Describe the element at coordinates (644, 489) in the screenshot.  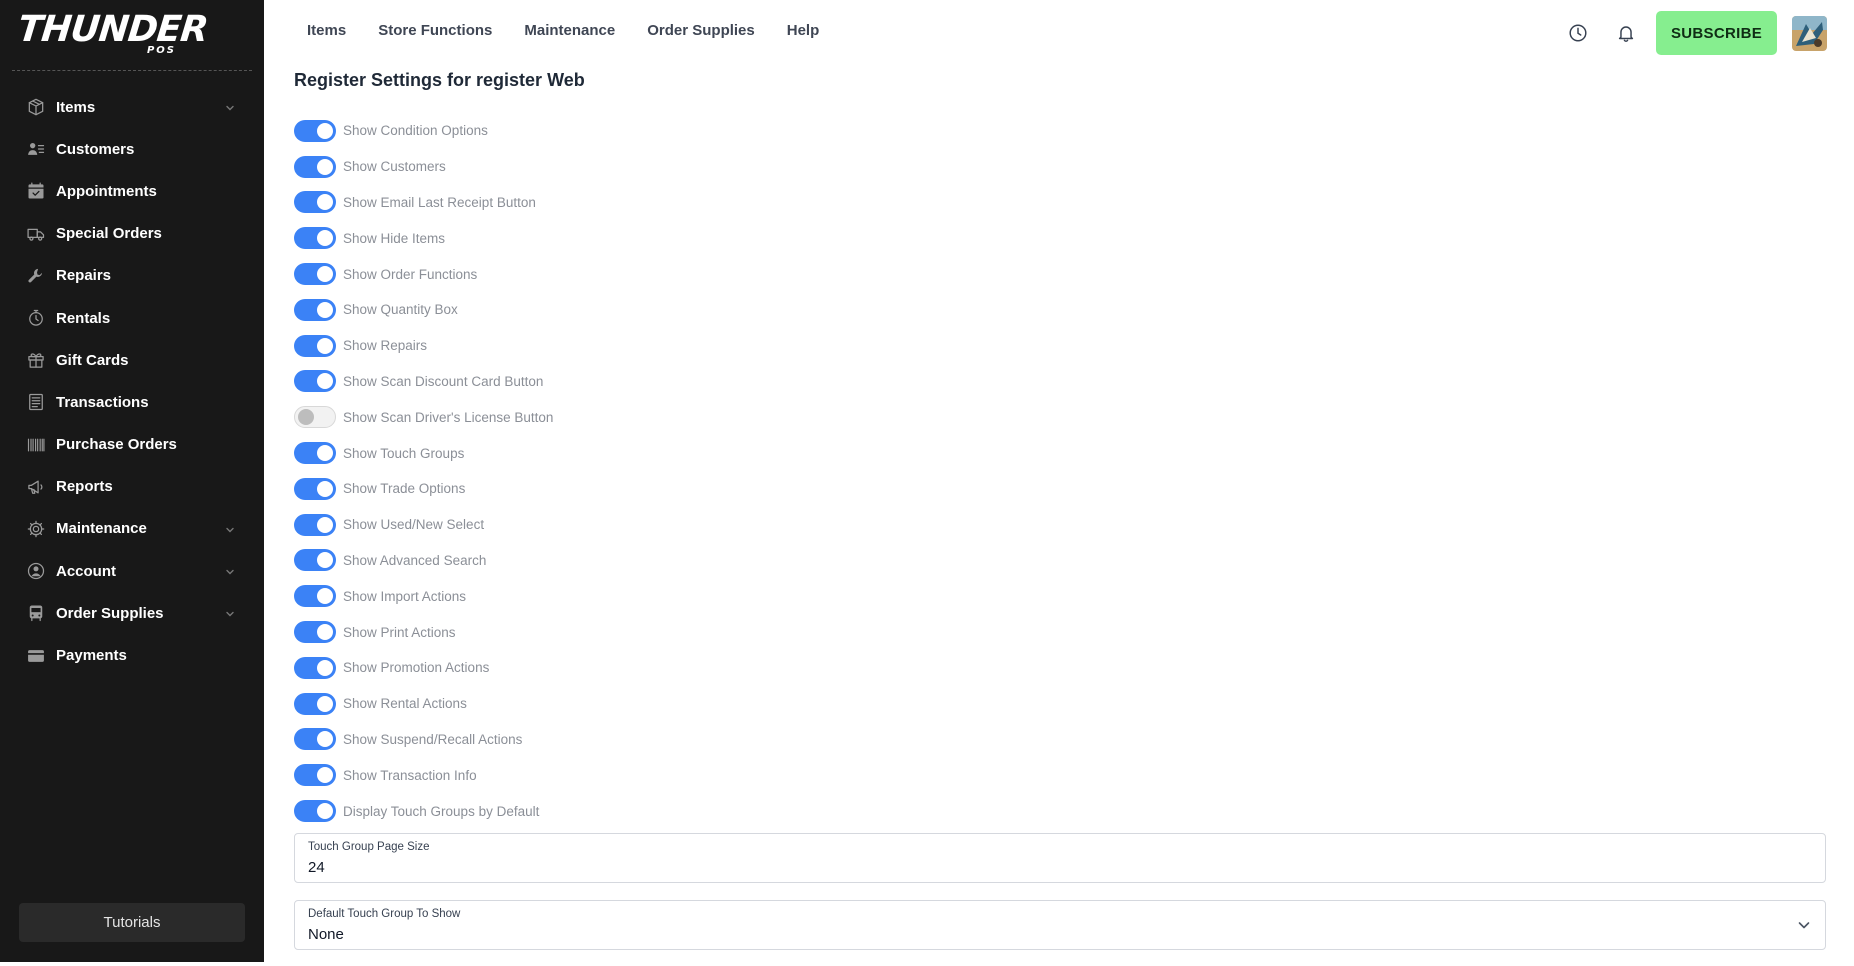
I see `toggle-row: Show Trade Options` at that location.